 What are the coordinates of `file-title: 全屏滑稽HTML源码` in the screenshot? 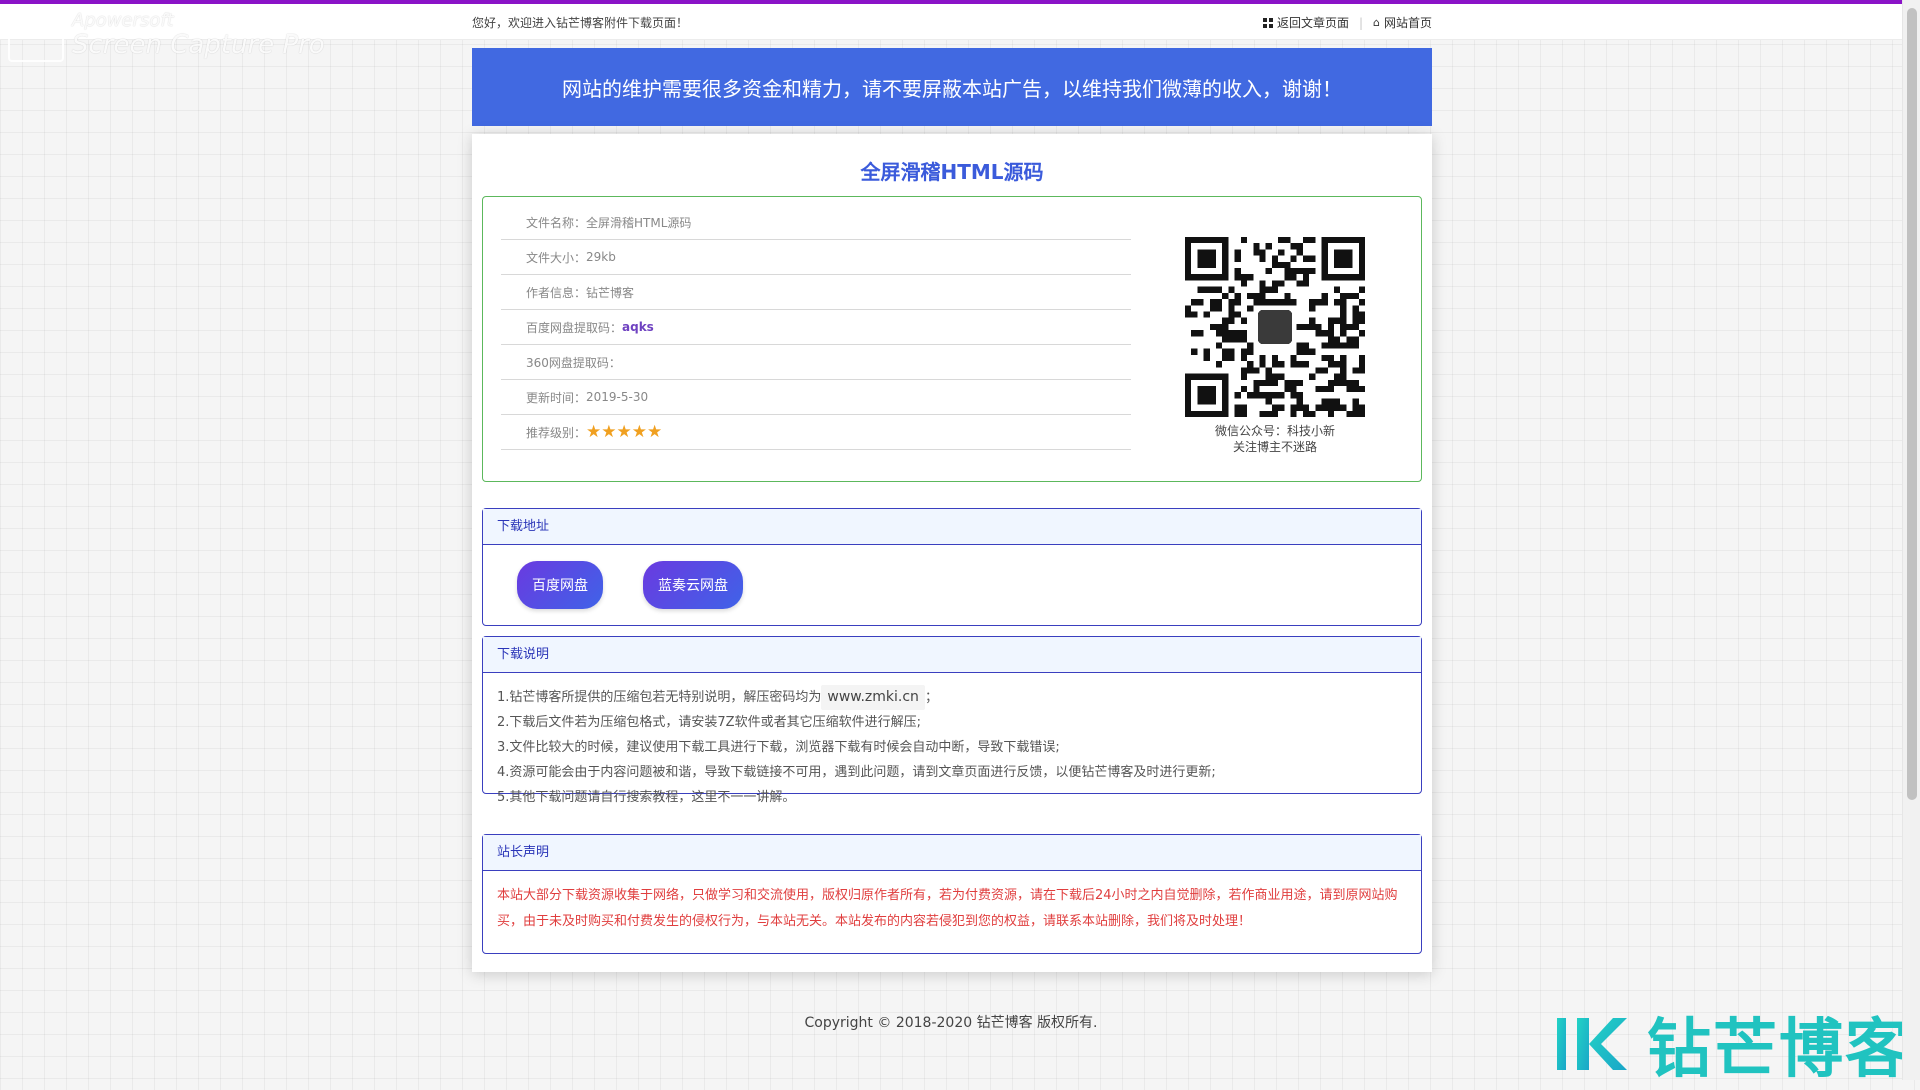 It's located at (952, 172).